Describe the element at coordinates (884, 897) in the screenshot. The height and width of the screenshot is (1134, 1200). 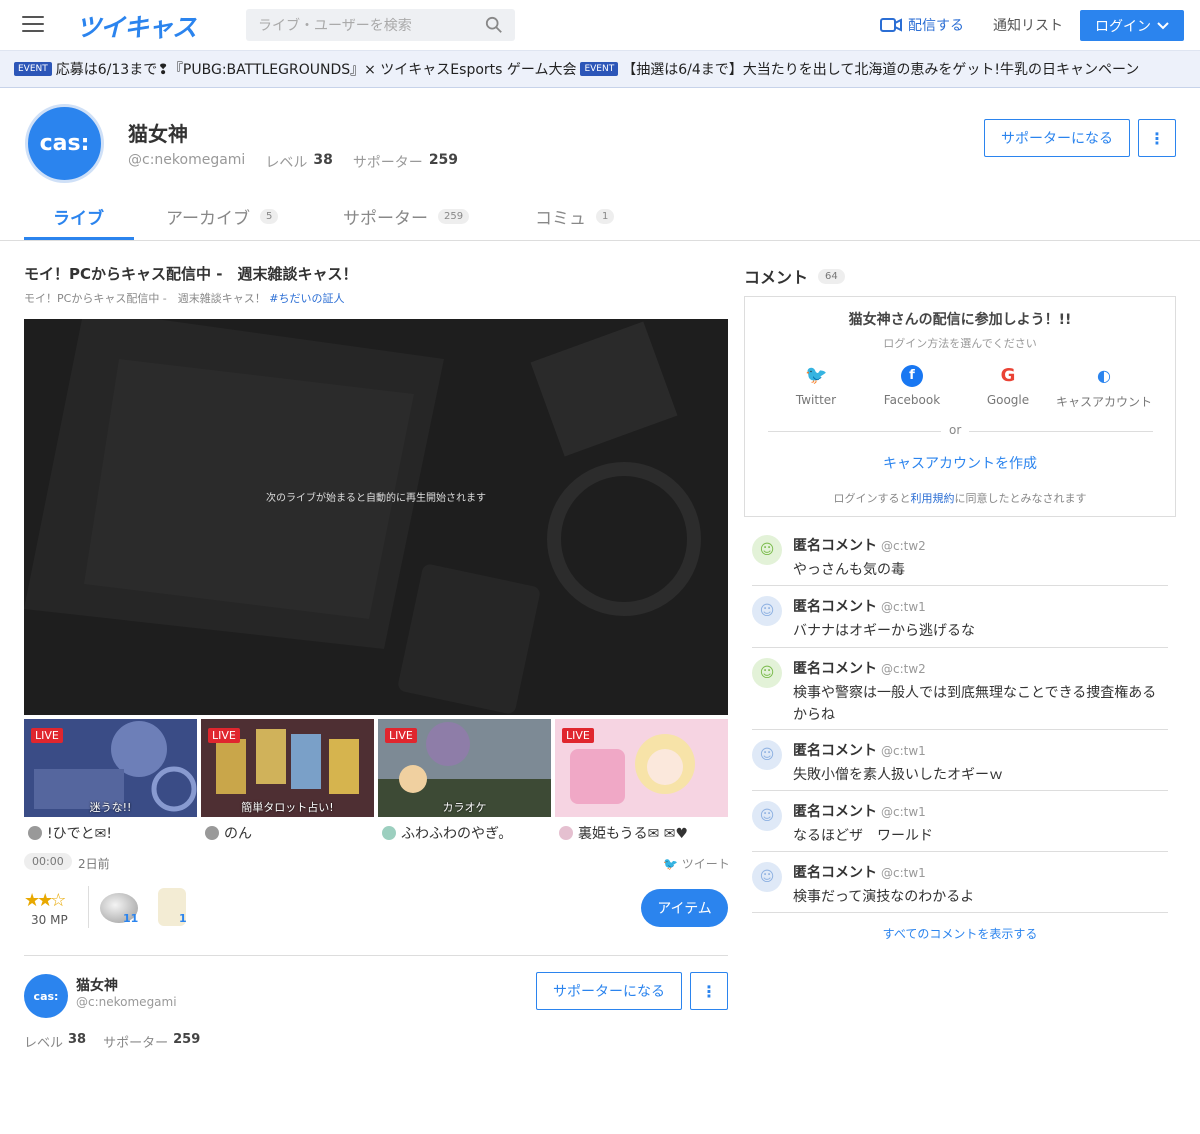
I see `comment-text: 検事だって演技なのわかるよ` at that location.